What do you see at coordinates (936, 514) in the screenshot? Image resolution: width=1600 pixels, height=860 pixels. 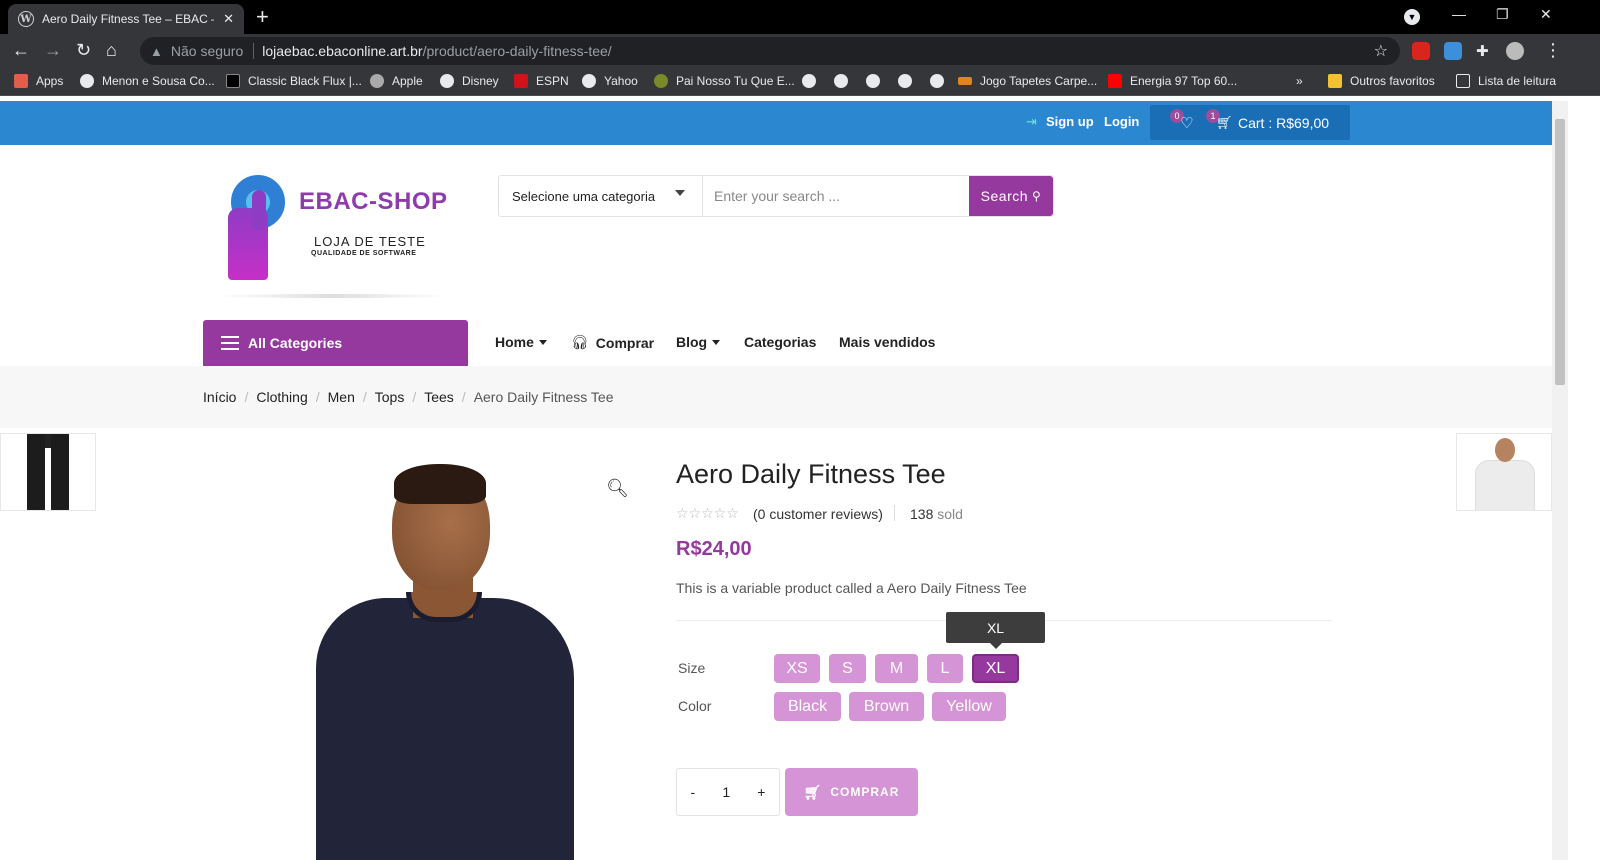 I see `sold-count: 138 sold` at bounding box center [936, 514].